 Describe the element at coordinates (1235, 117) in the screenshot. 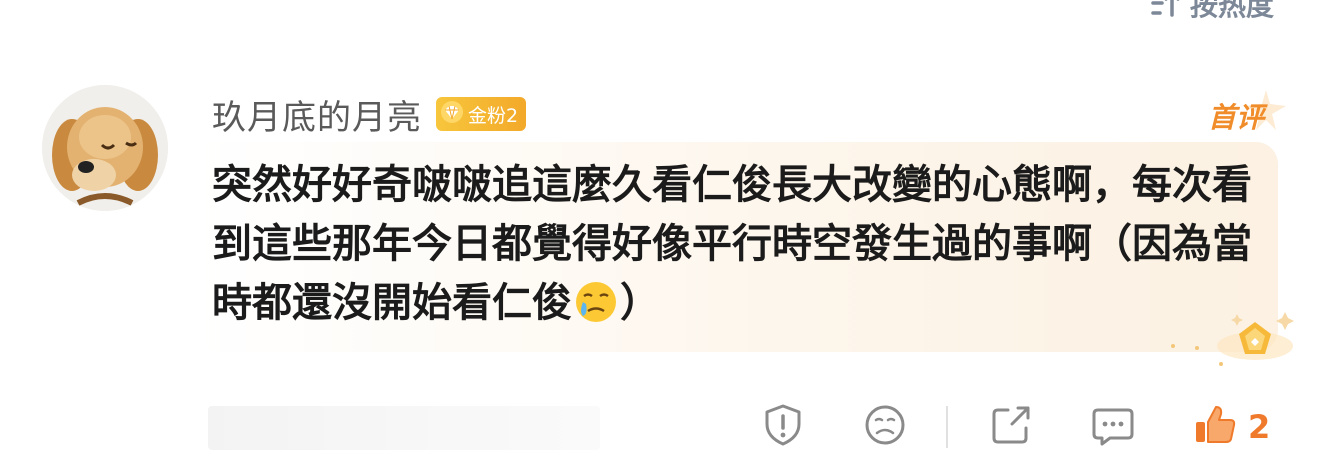

I see `first-comment-tag: 首评` at that location.